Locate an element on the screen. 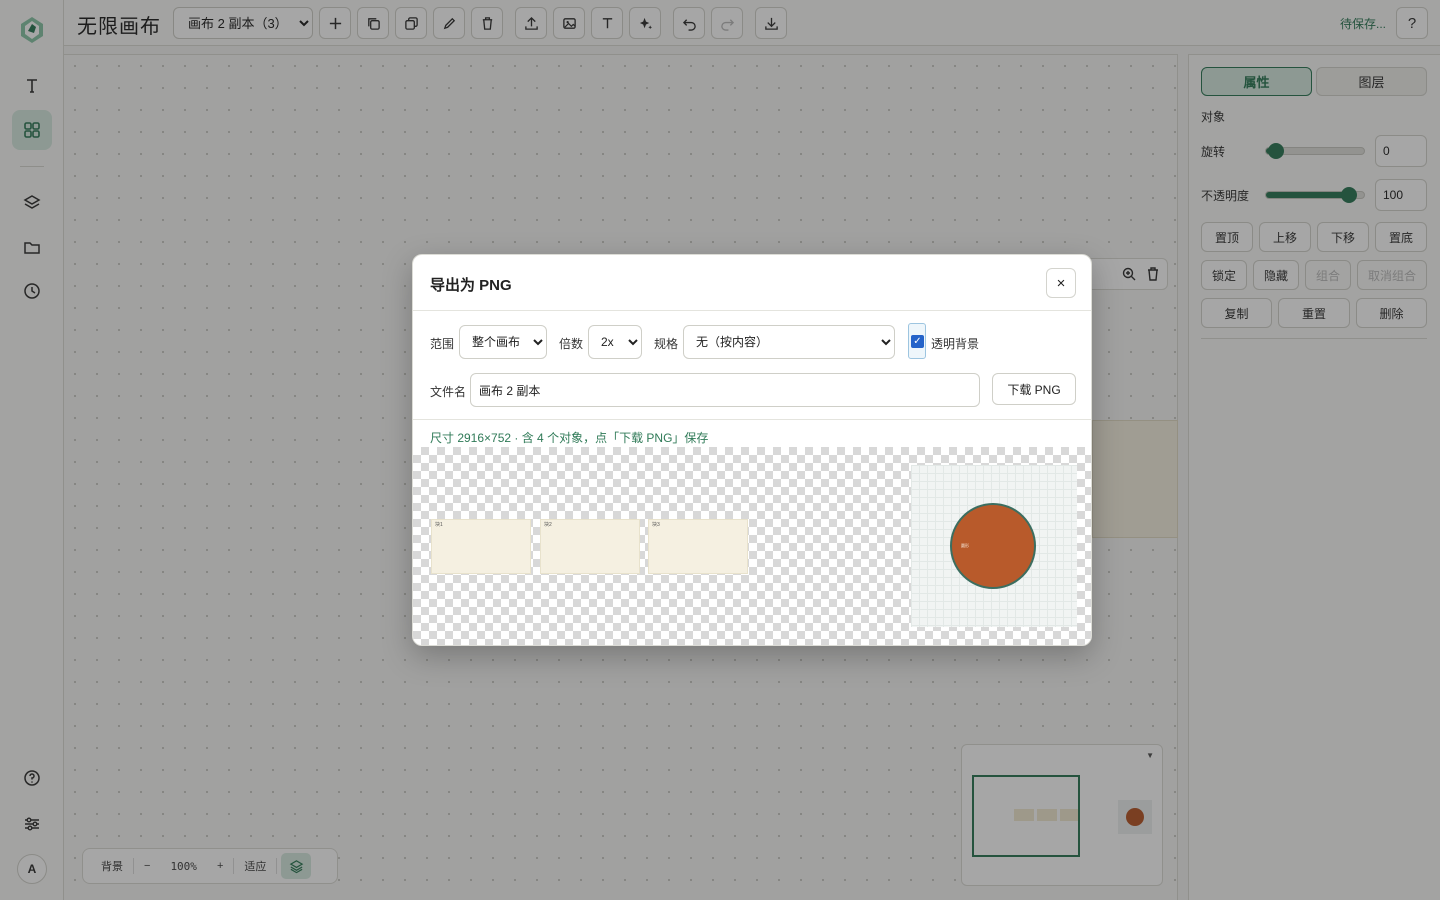 Image resolution: width=1440 pixels, height=900 pixels. close-icon: × is located at coordinates (1061, 283).